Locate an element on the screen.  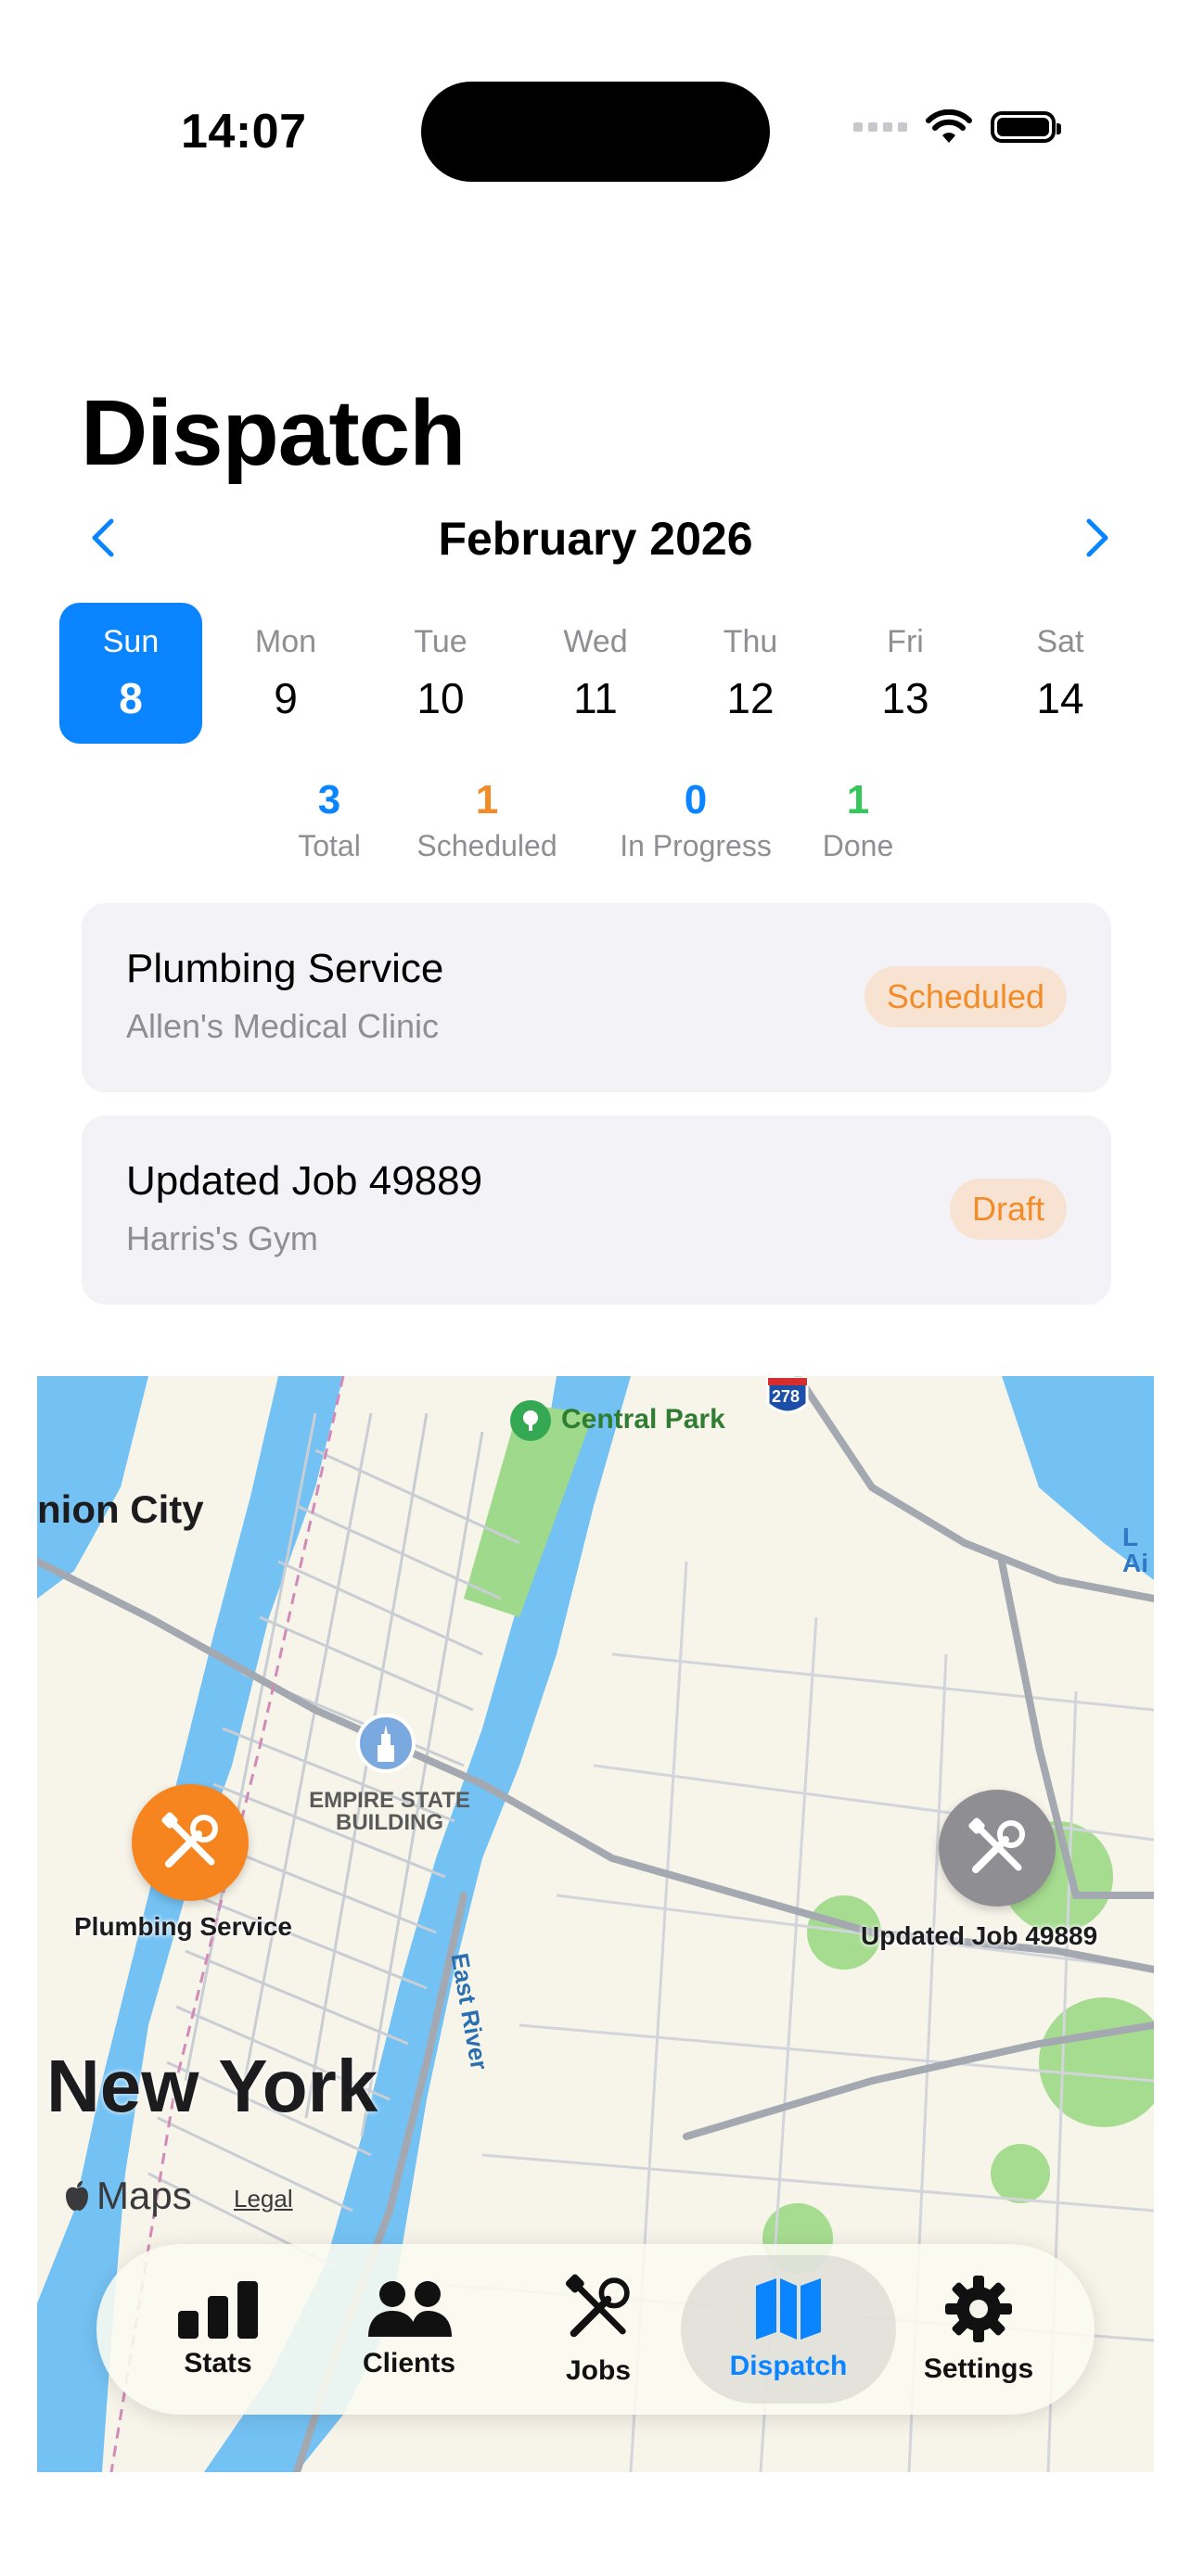
tab-settings: Settings is located at coordinates (978, 2329).